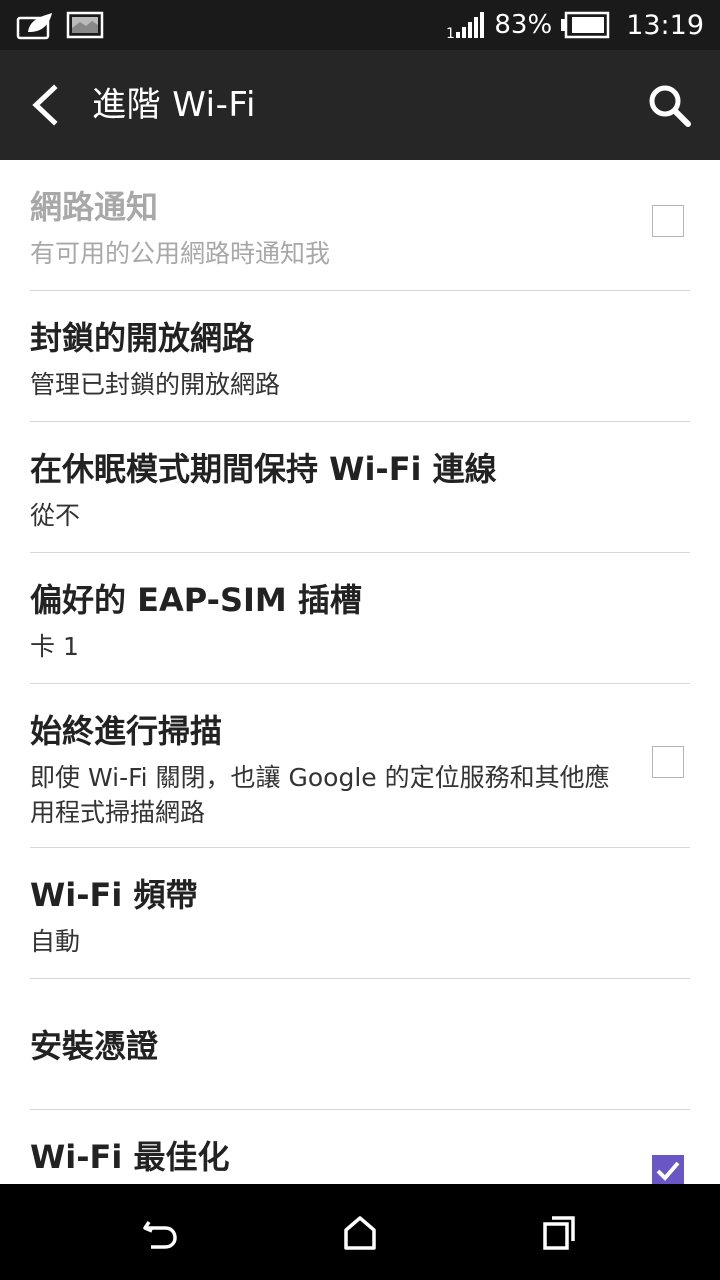 This screenshot has height=1280, width=720. What do you see at coordinates (126, 731) in the screenshot?
I see `setting-title: 始終進行掃描` at bounding box center [126, 731].